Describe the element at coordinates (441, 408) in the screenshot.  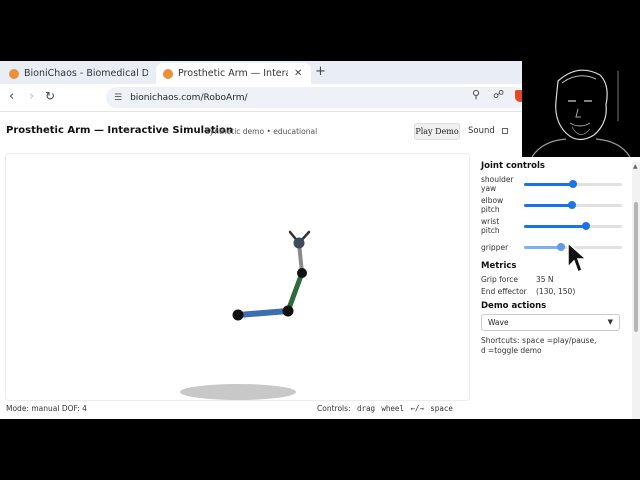
I see `control-key-space: space` at that location.